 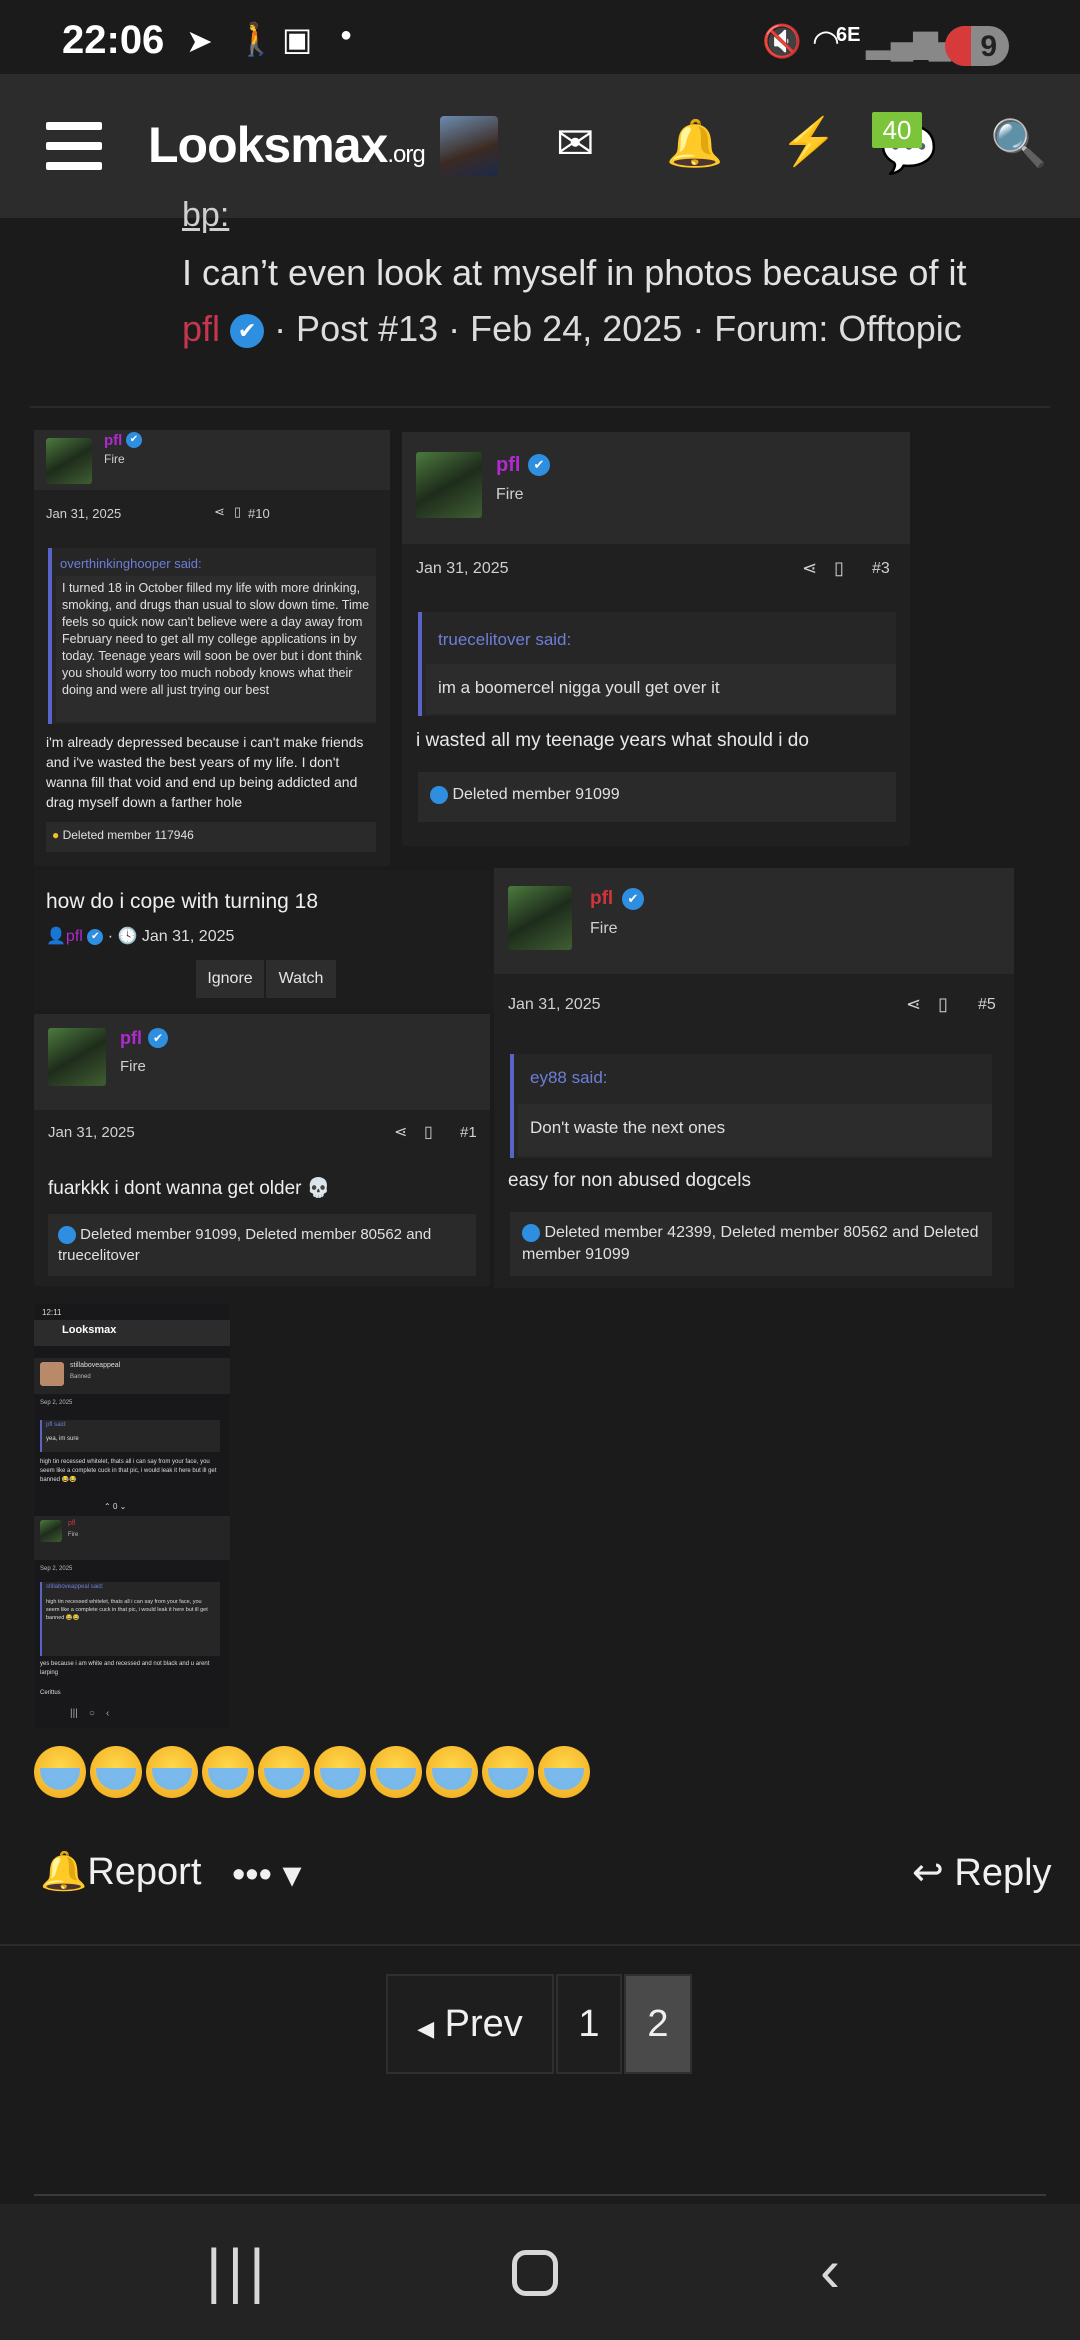 What do you see at coordinates (982, 1872) in the screenshot?
I see `reply-button: ↩ Reply` at bounding box center [982, 1872].